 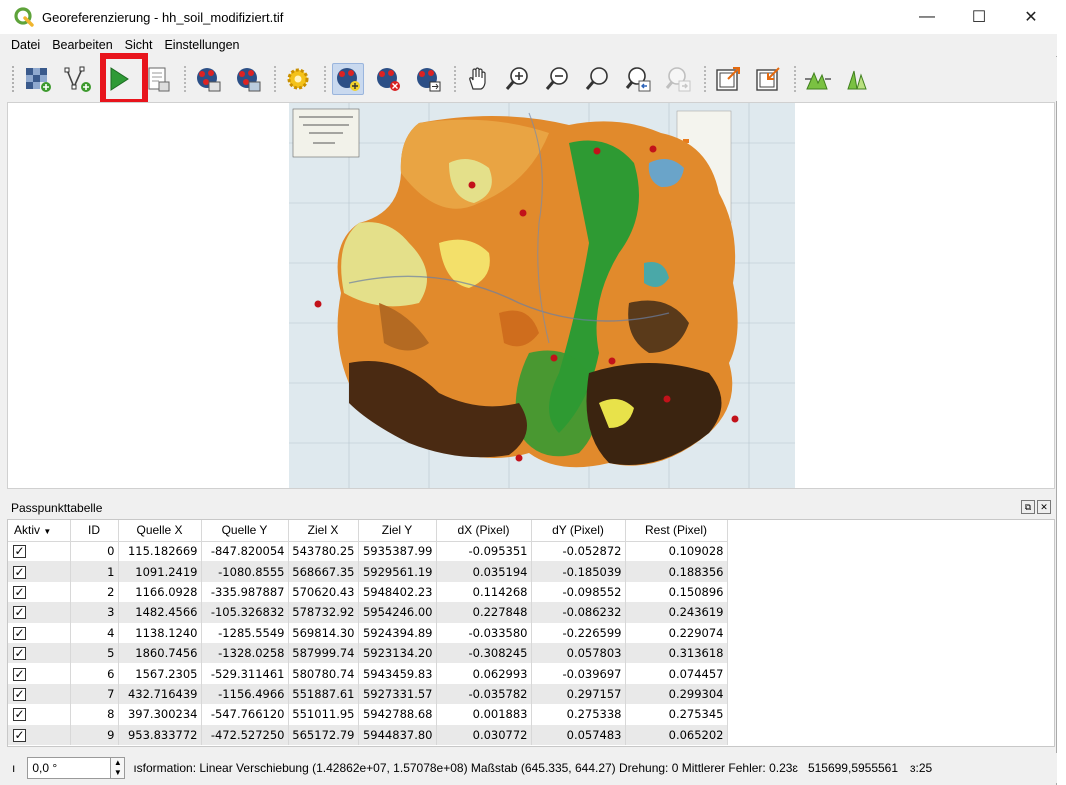 What do you see at coordinates (397, 694) in the screenshot?
I see `table-cell: 5927331.57` at bounding box center [397, 694].